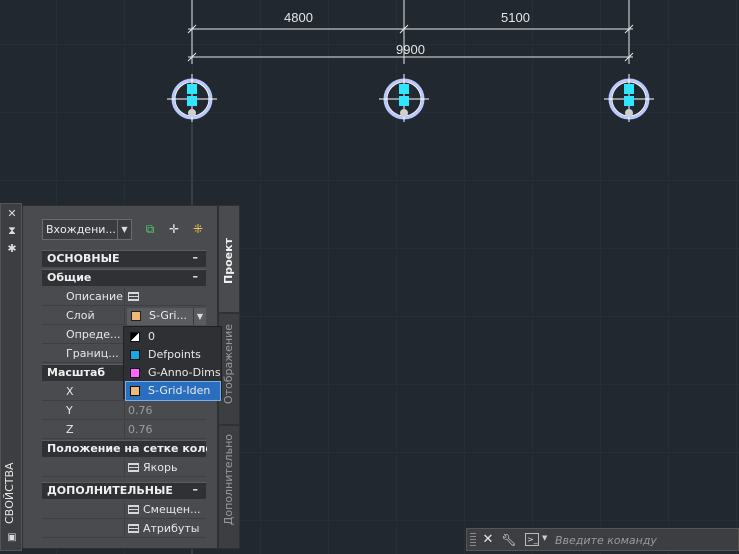 This screenshot has width=739, height=554. Describe the element at coordinates (173, 373) in the screenshot. I see `layer-option-g-anno-dims: G-Anno-Dims` at that location.